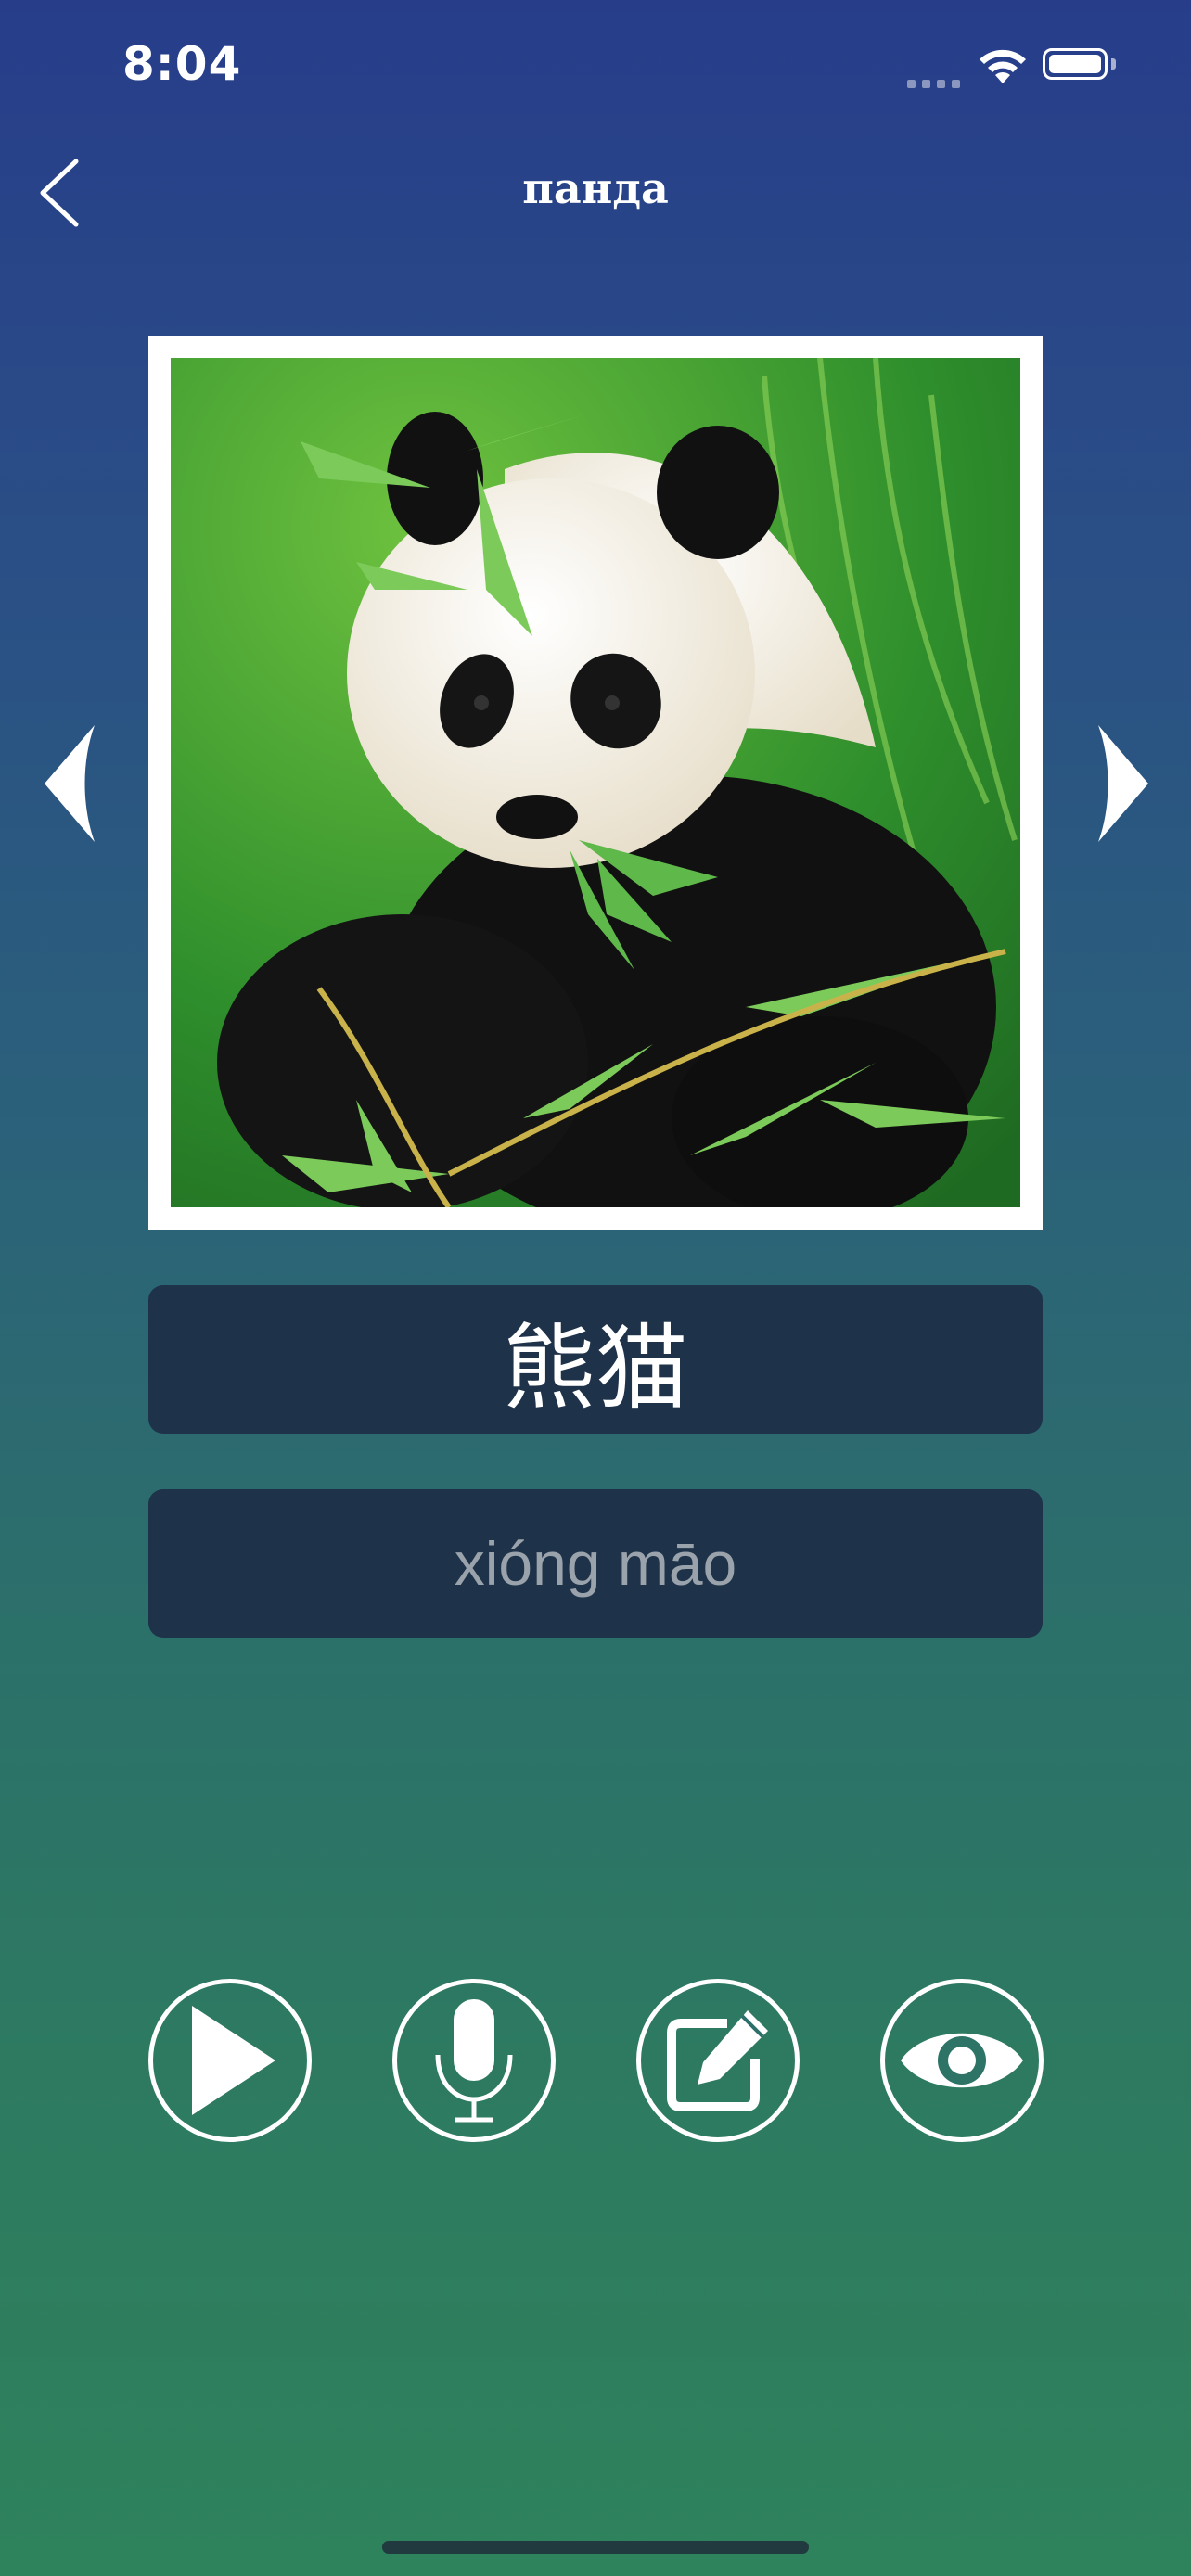 The height and width of the screenshot is (2576, 1191). What do you see at coordinates (1003, 66) in the screenshot?
I see `wifi-icon` at bounding box center [1003, 66].